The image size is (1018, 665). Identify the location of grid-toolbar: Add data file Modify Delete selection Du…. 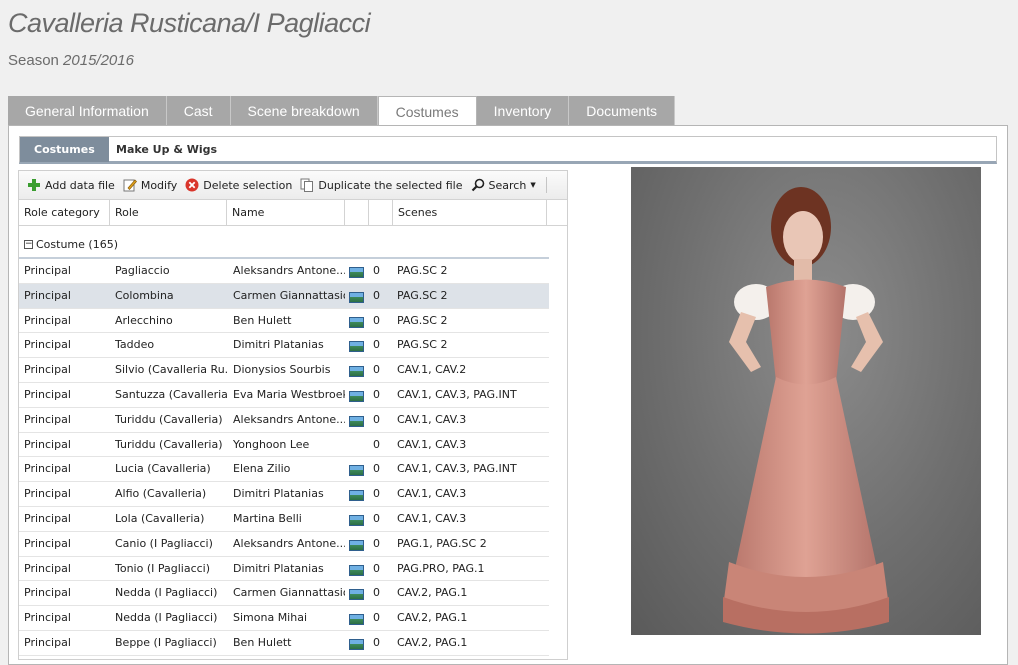
(293, 185).